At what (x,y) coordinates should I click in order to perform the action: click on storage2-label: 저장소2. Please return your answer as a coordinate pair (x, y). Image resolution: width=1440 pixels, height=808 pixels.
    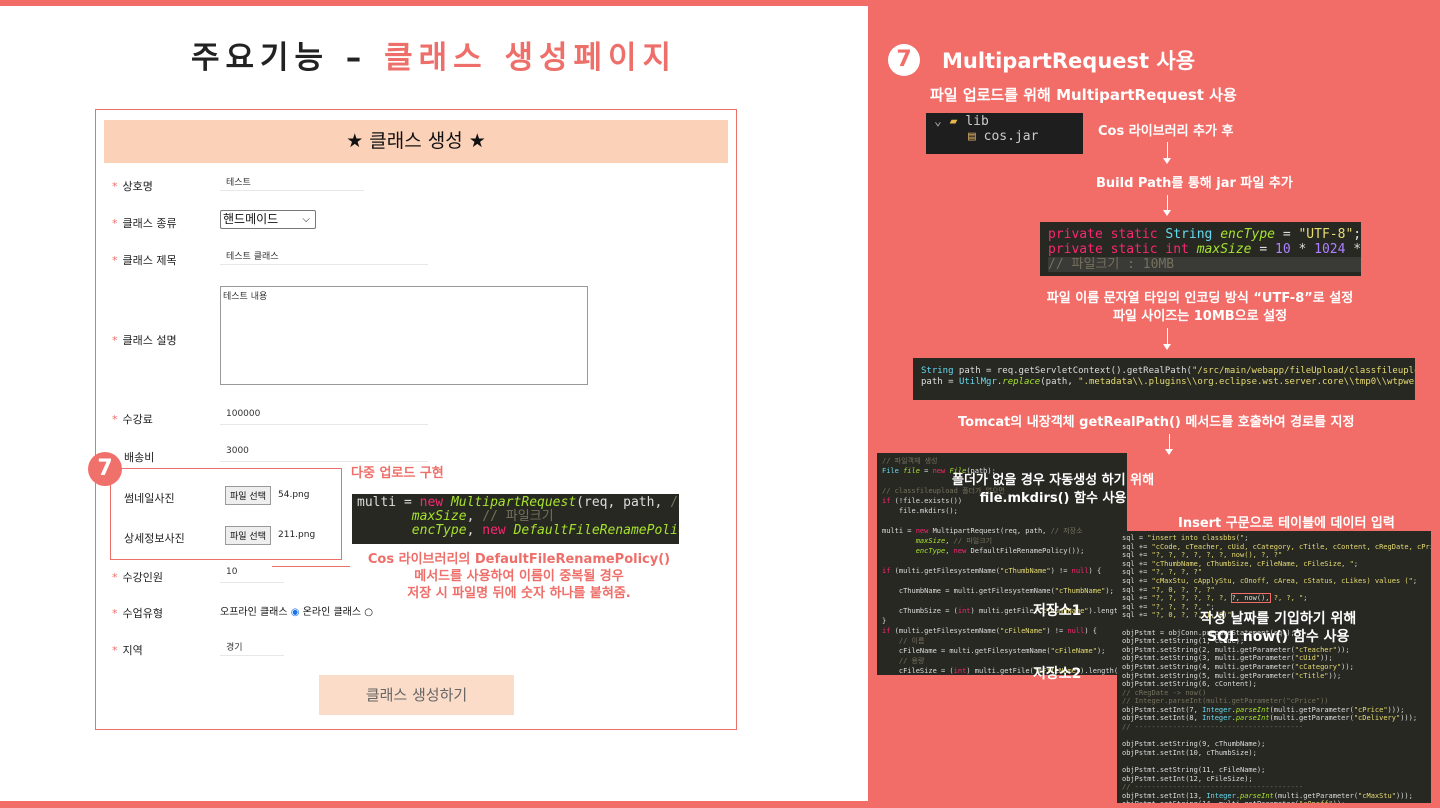
    Looking at the image, I should click on (1057, 674).